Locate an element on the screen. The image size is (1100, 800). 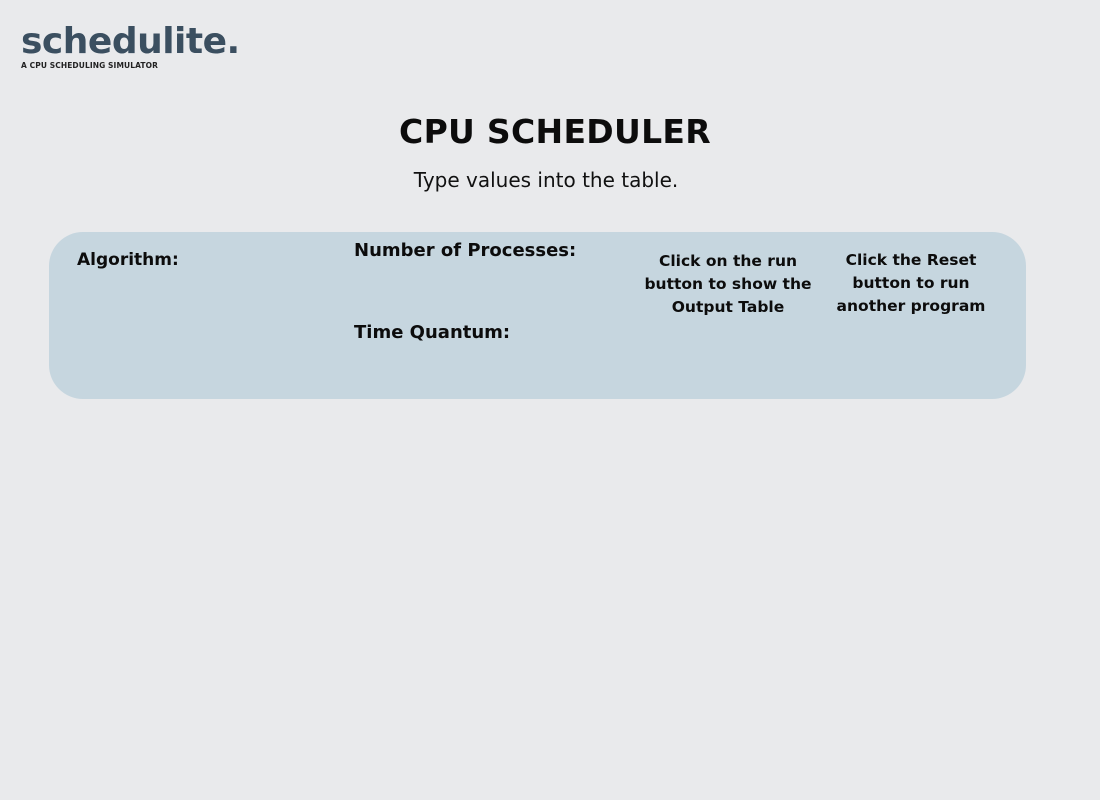
num-processes-label: Number of Processes: is located at coordinates (465, 250).